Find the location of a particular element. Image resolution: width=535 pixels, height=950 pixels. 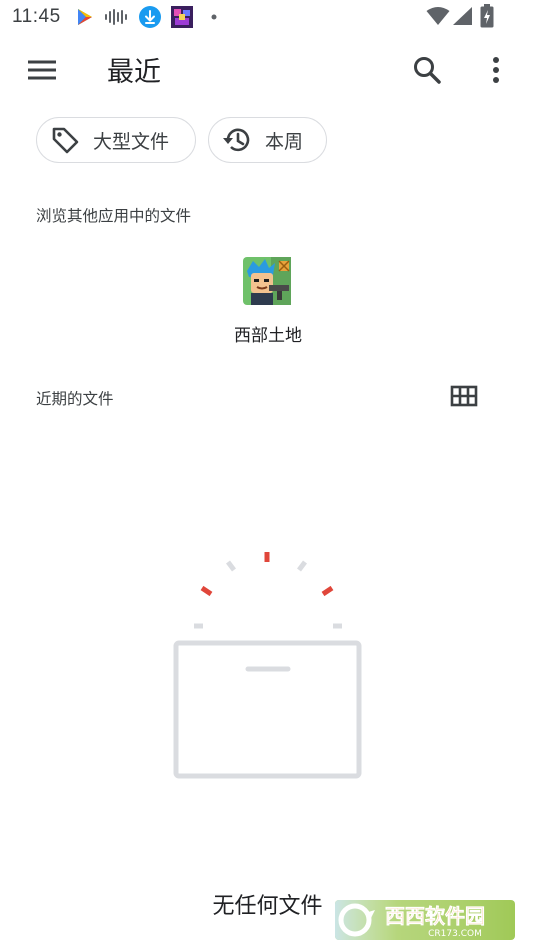

history-icon is located at coordinates (237, 140).